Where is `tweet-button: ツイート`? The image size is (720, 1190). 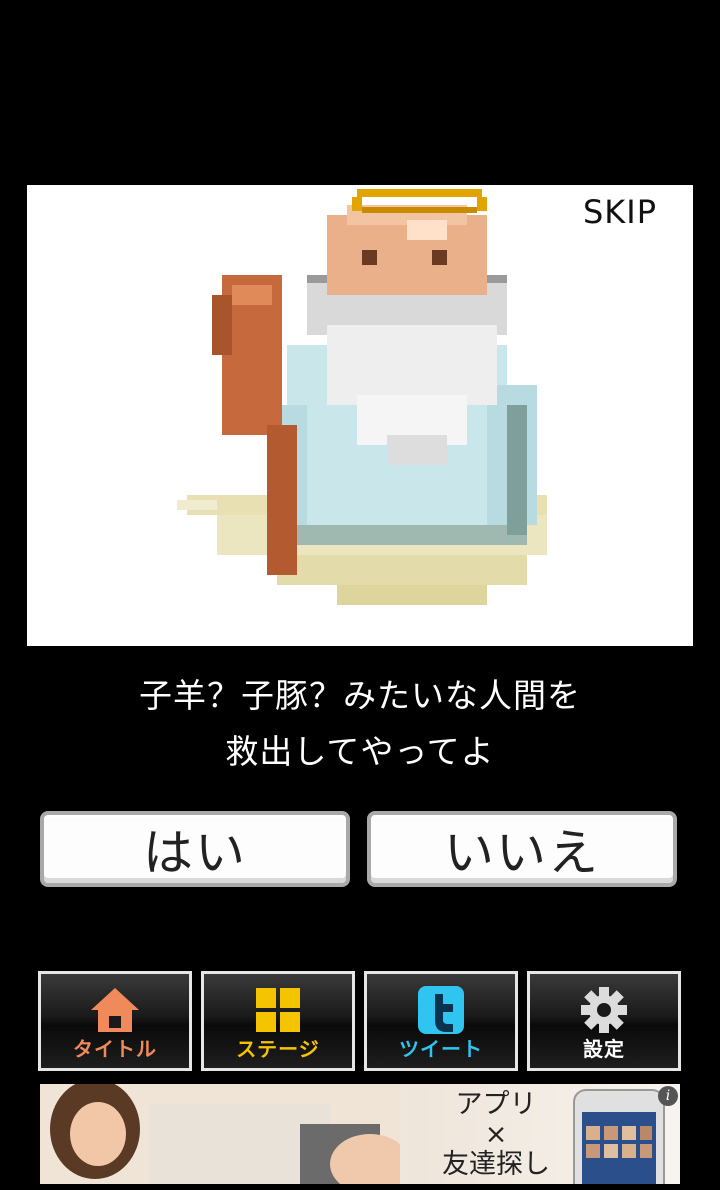 tweet-button: ツイート is located at coordinates (441, 1021).